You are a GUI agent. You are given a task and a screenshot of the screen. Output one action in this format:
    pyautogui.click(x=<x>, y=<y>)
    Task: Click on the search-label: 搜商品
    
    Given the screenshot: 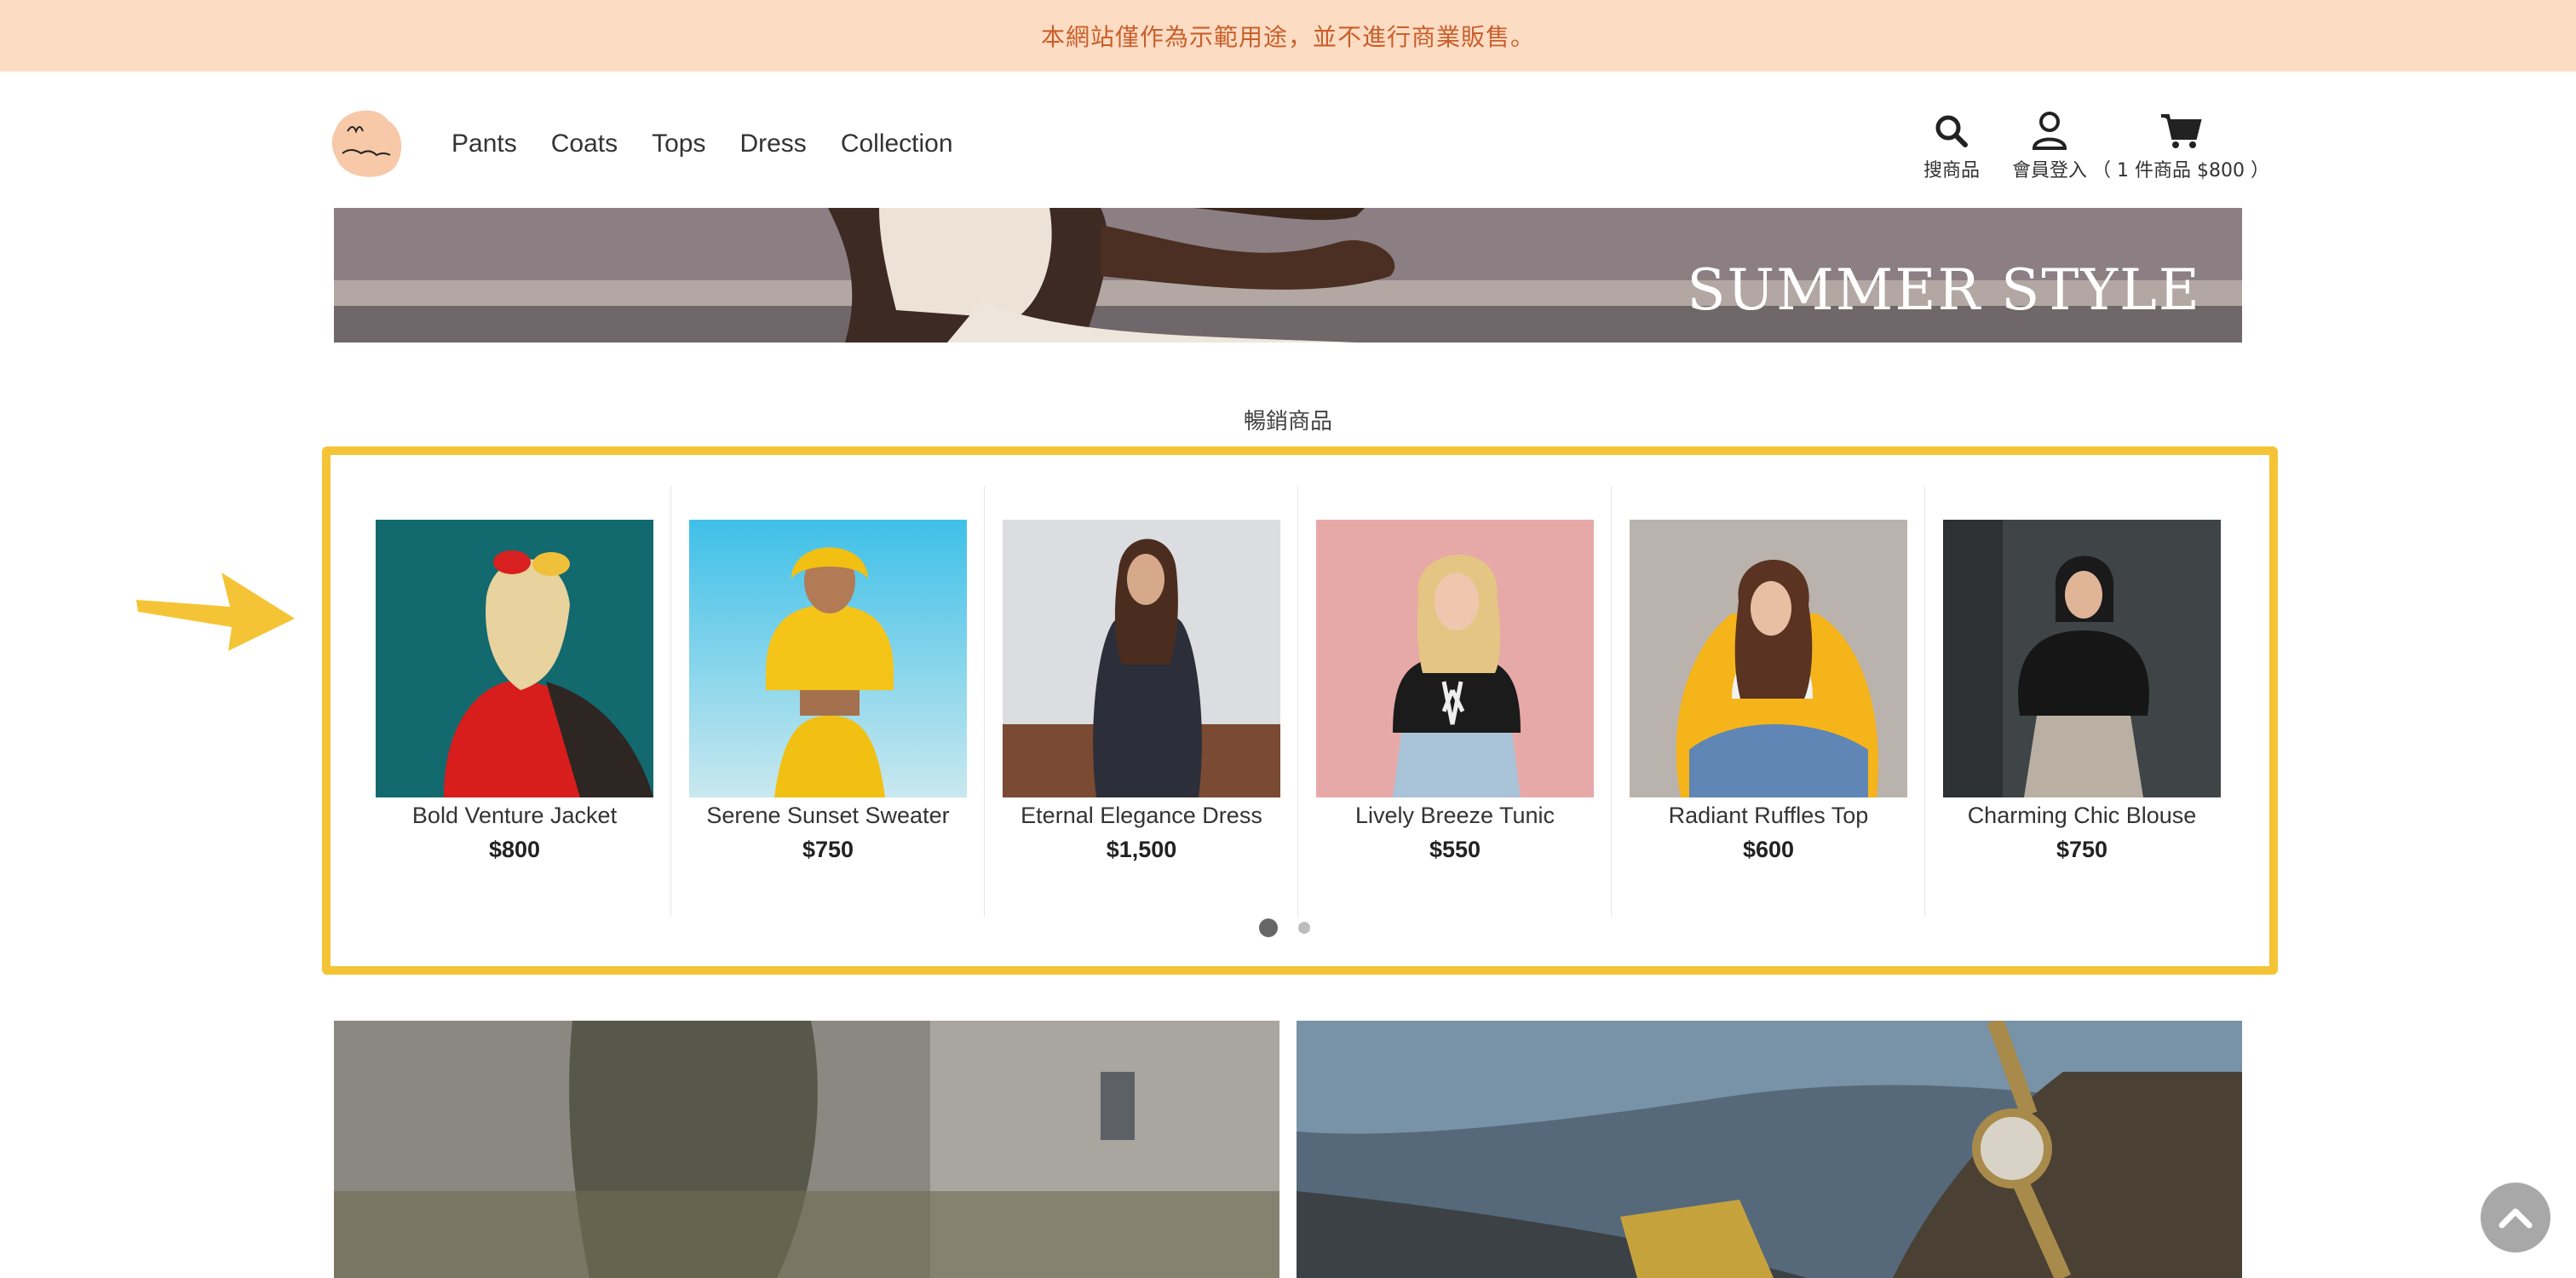 What is the action you would take?
    pyautogui.click(x=1952, y=170)
    